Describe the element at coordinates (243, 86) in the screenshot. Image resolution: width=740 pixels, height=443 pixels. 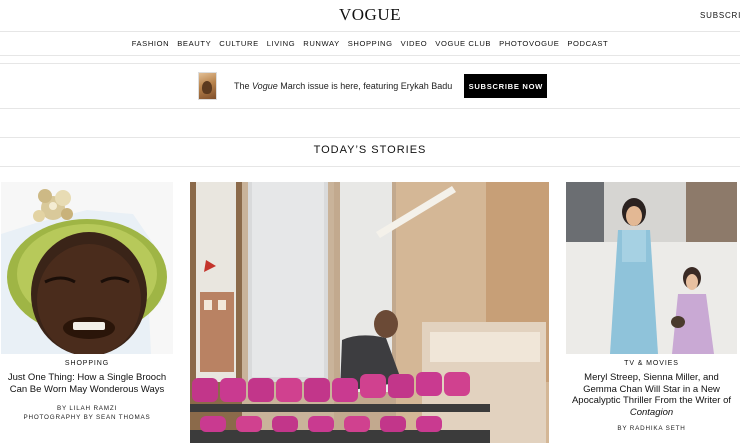
I see `promo-prefix: The` at that location.